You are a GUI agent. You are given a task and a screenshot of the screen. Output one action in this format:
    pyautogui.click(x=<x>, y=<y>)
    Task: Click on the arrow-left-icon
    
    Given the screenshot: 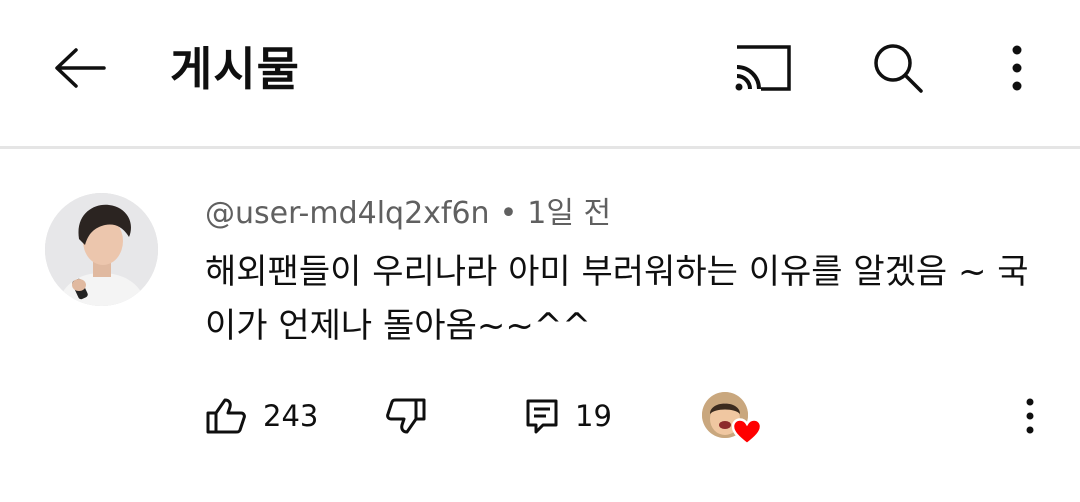 What is the action you would take?
    pyautogui.click(x=80, y=68)
    